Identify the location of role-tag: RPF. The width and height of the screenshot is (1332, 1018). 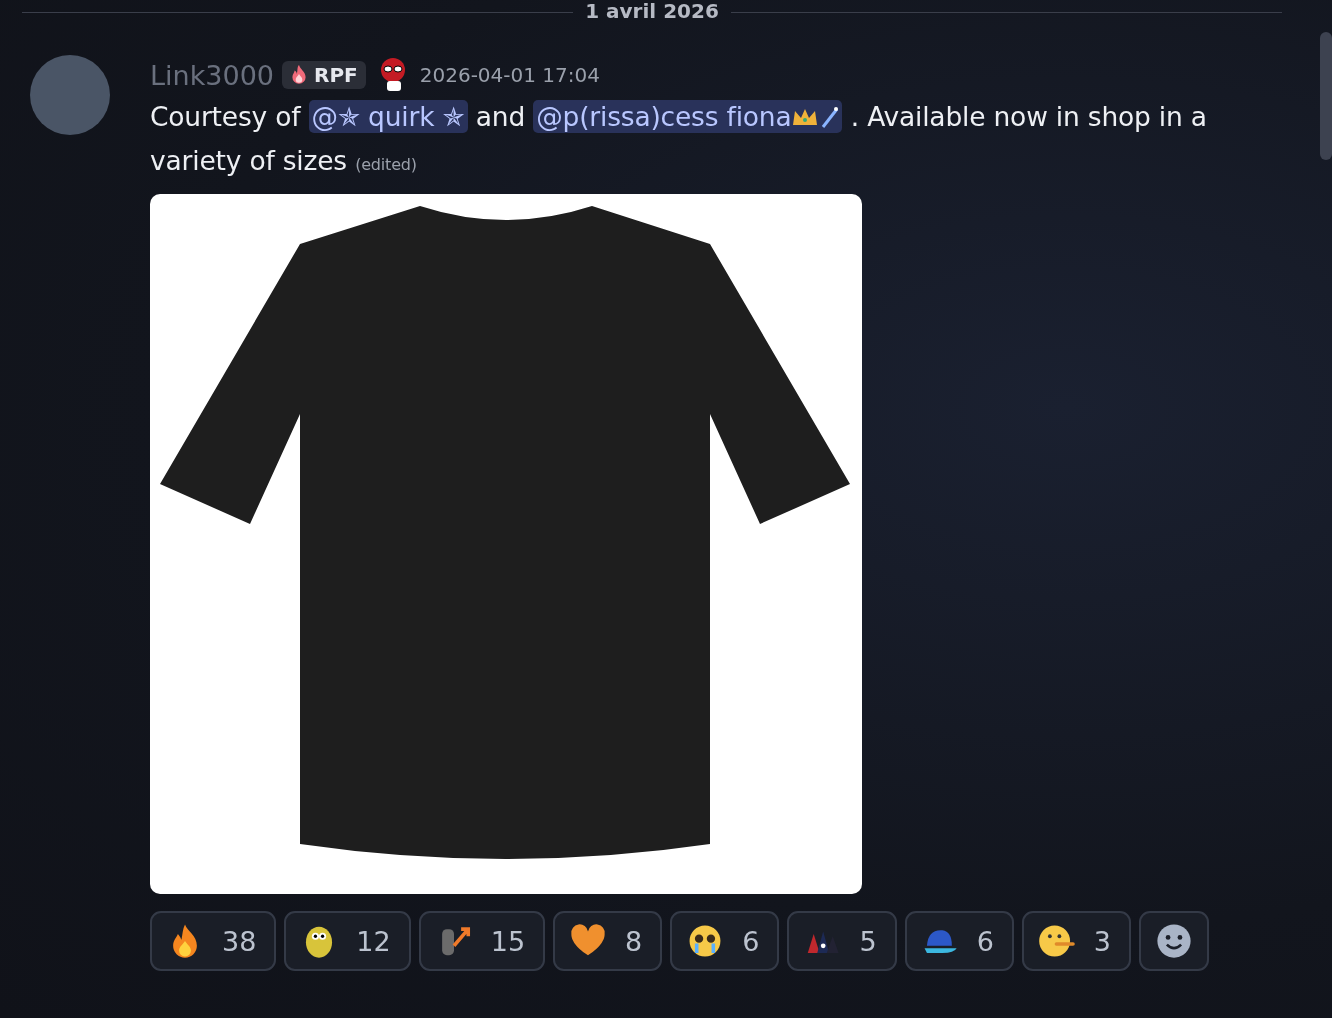
(324, 75).